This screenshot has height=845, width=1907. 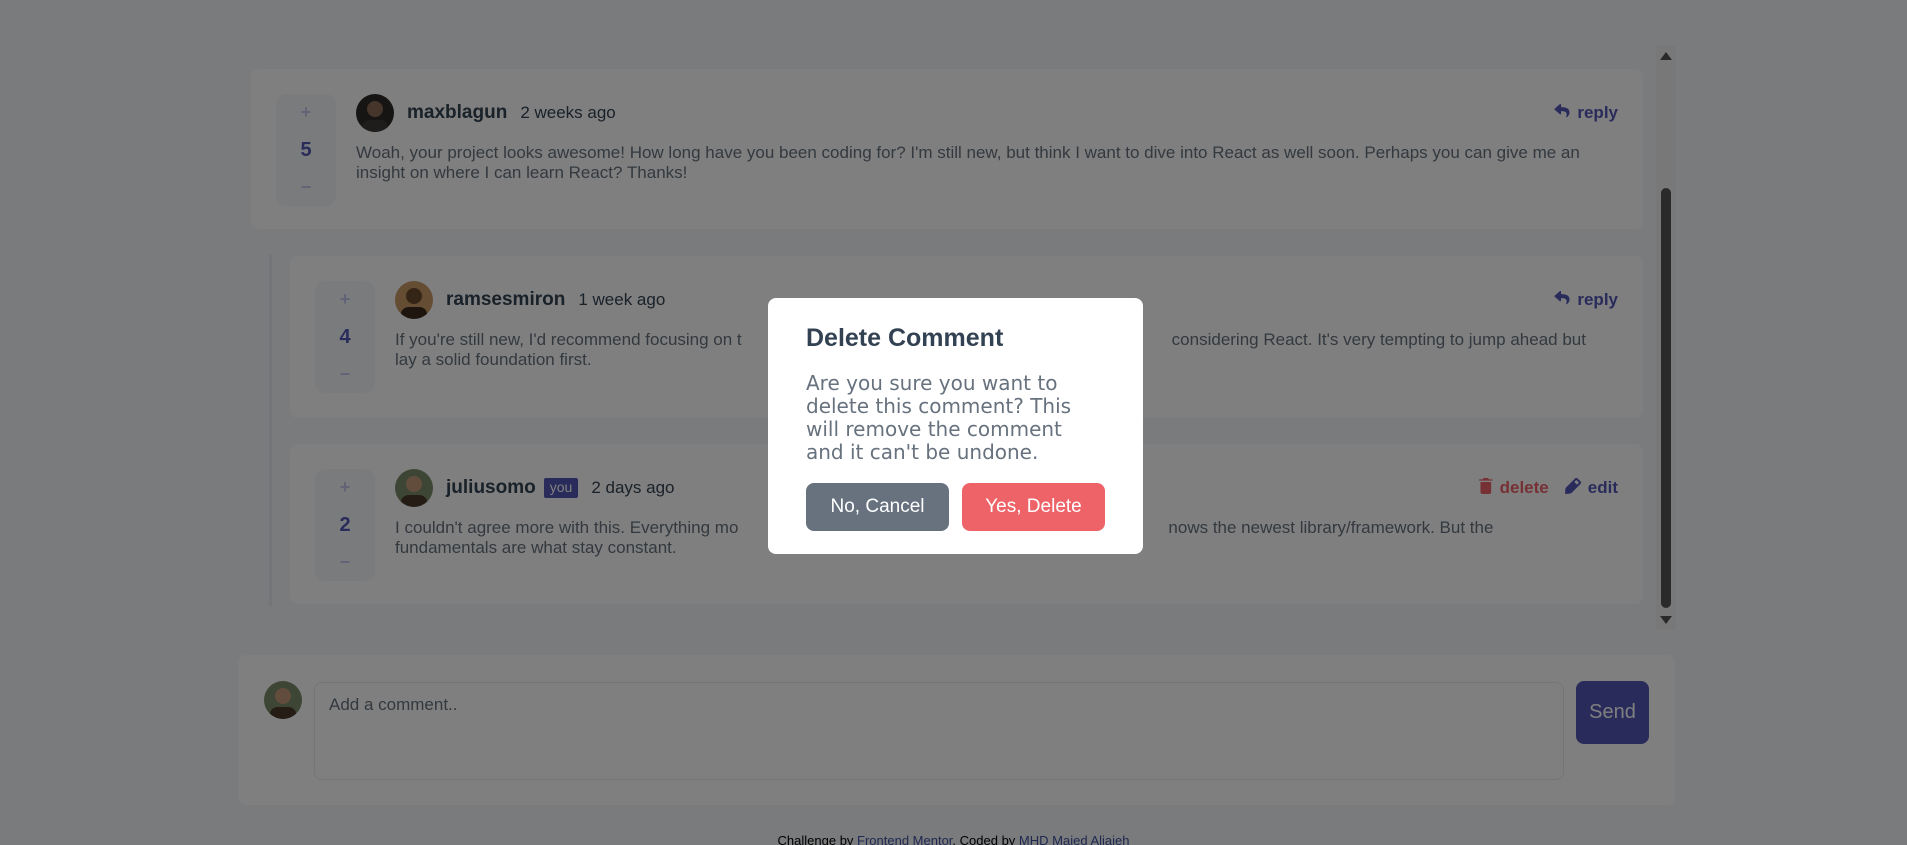 I want to click on confirm-delete-button: Yes, Delete, so click(x=1033, y=507).